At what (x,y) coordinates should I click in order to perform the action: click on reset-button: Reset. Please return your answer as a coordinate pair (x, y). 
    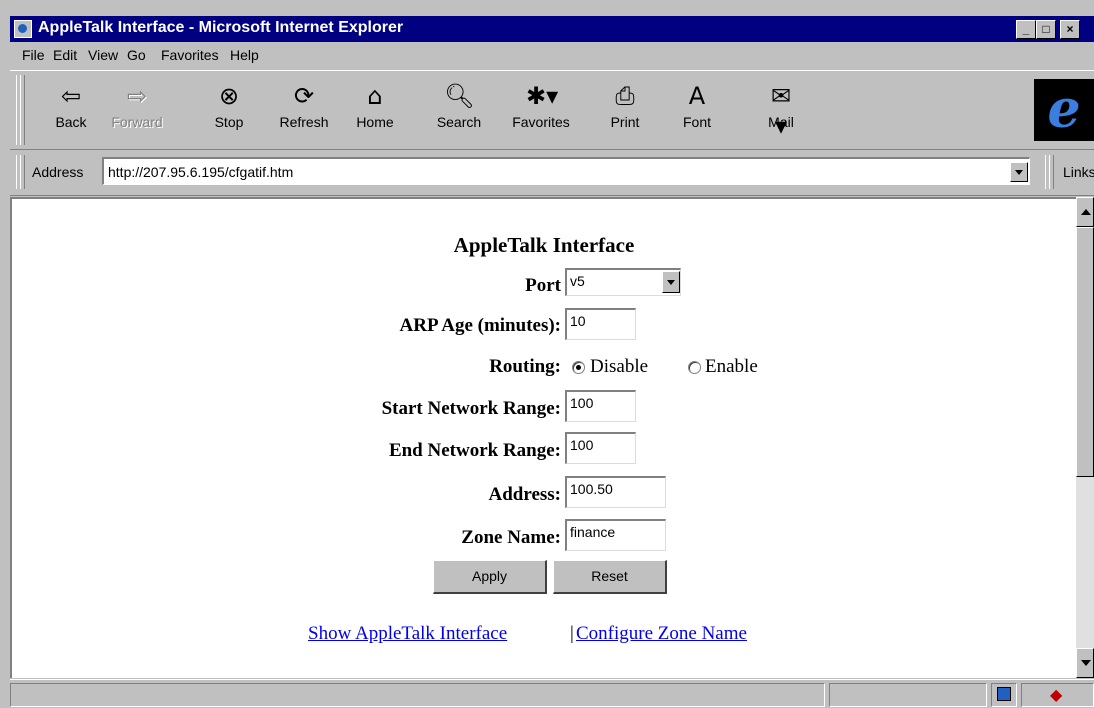
    Looking at the image, I should click on (610, 577).